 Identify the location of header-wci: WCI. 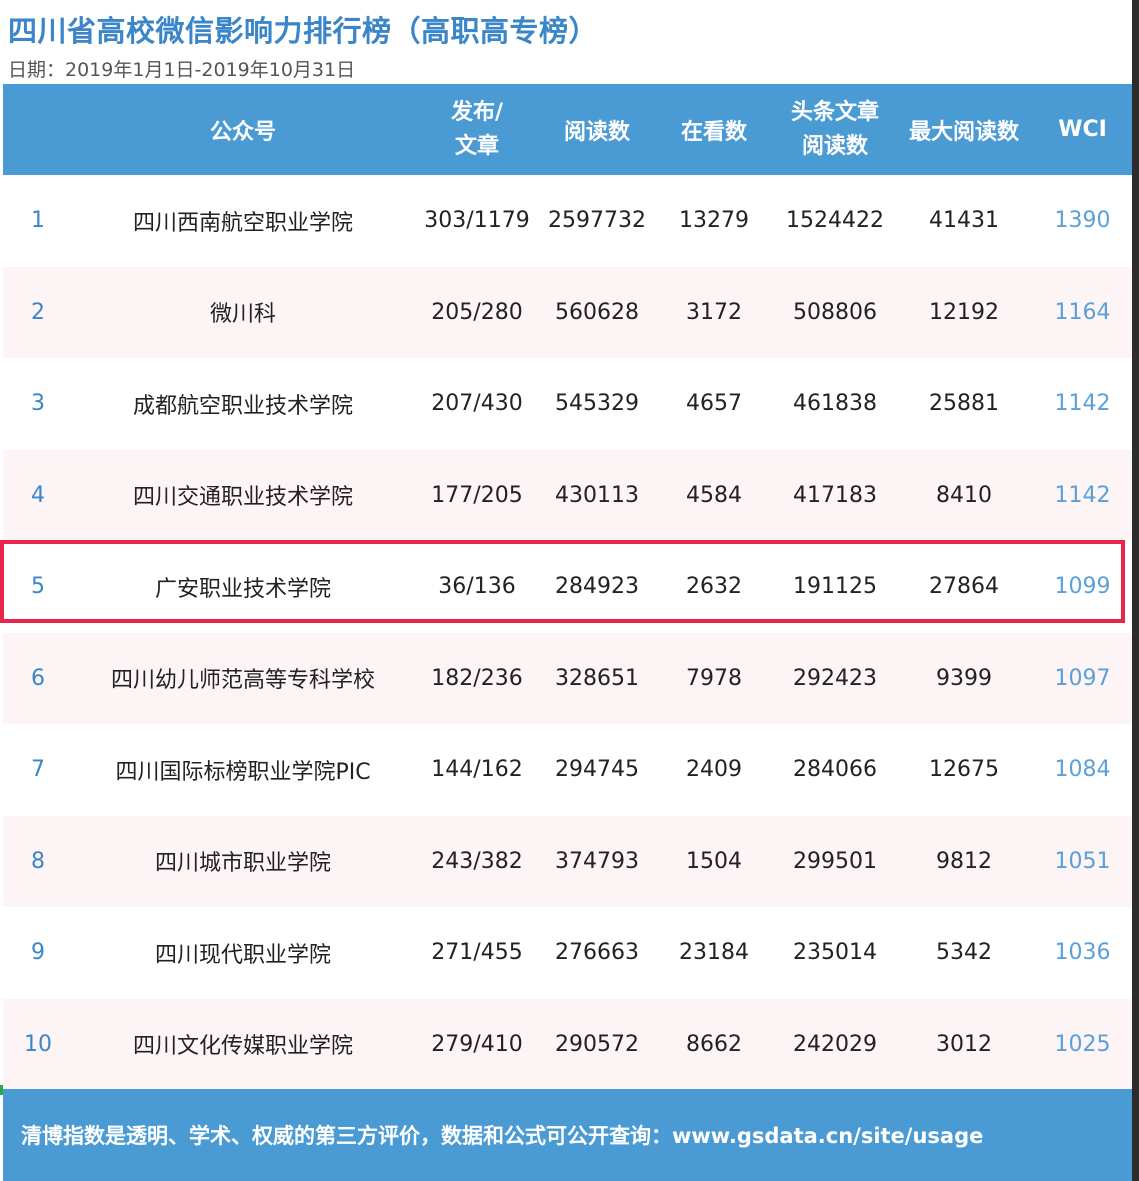
(1082, 129).